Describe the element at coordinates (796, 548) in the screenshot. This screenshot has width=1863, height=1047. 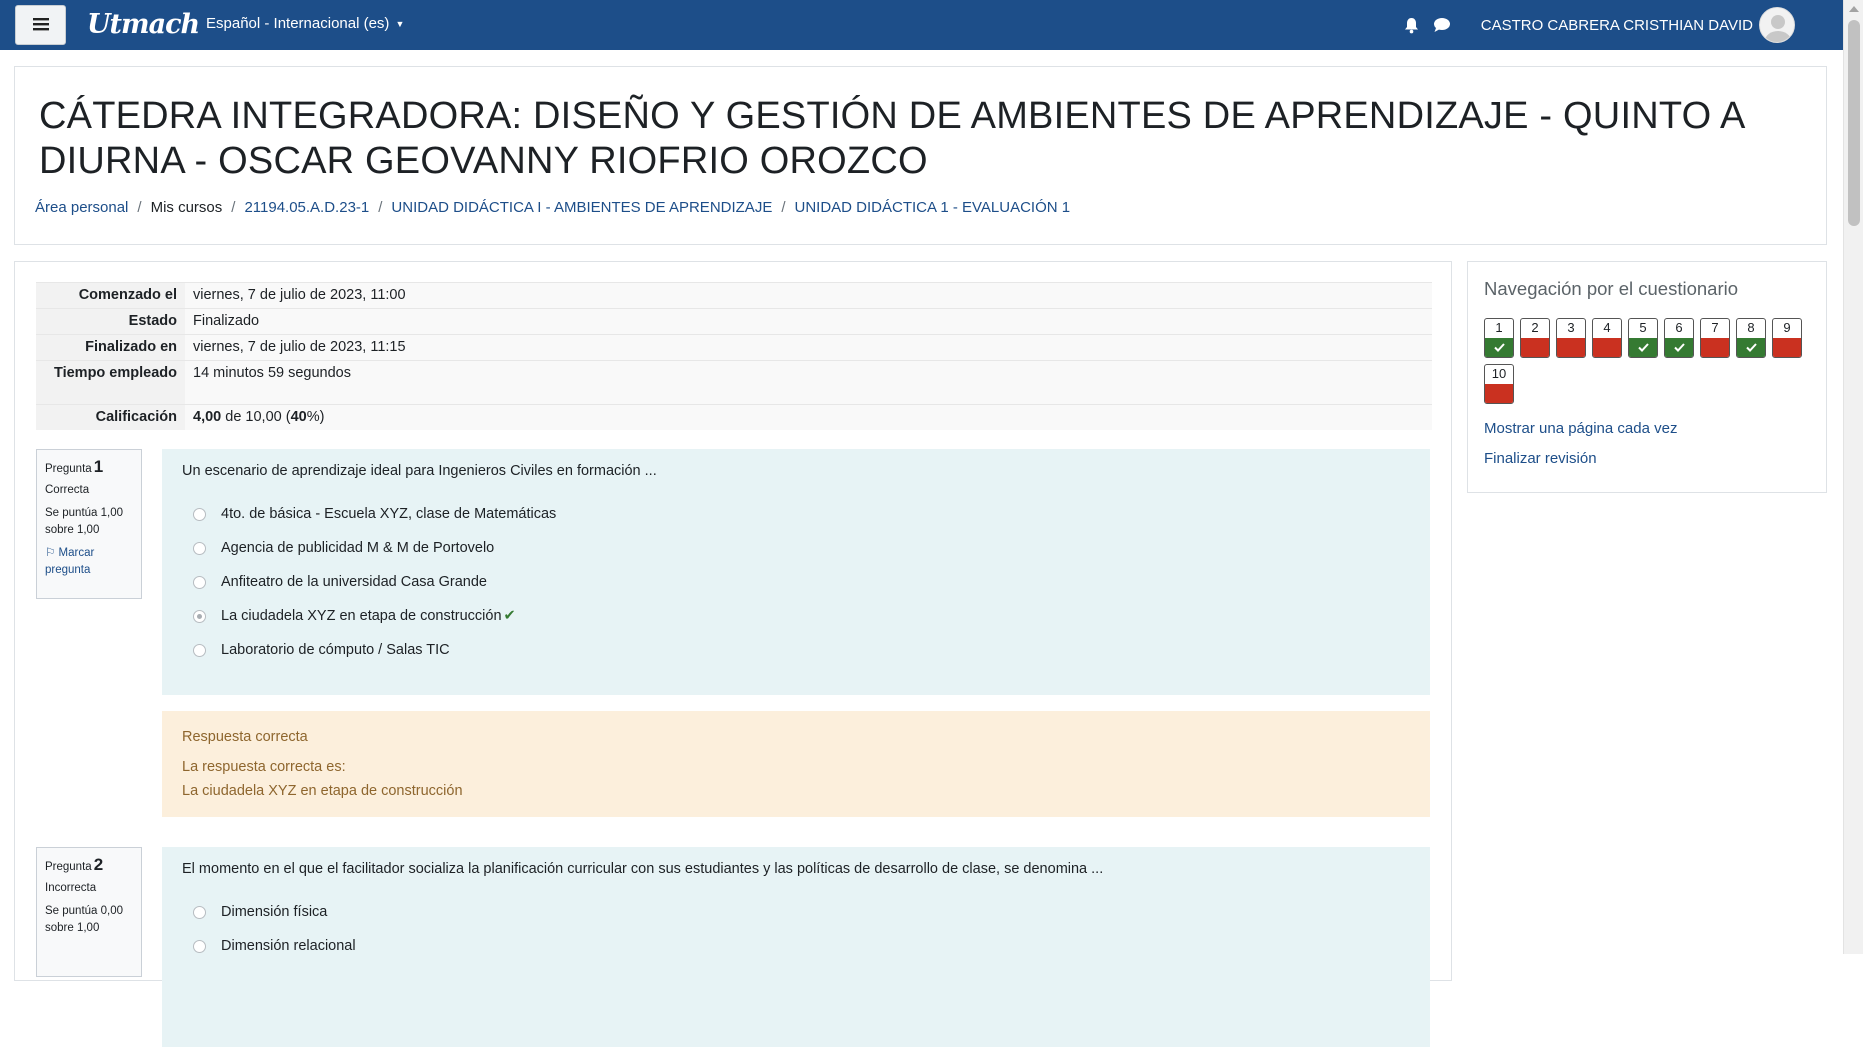
I see `answer-option: Agencia de publicidad M & M de Portovelo` at that location.